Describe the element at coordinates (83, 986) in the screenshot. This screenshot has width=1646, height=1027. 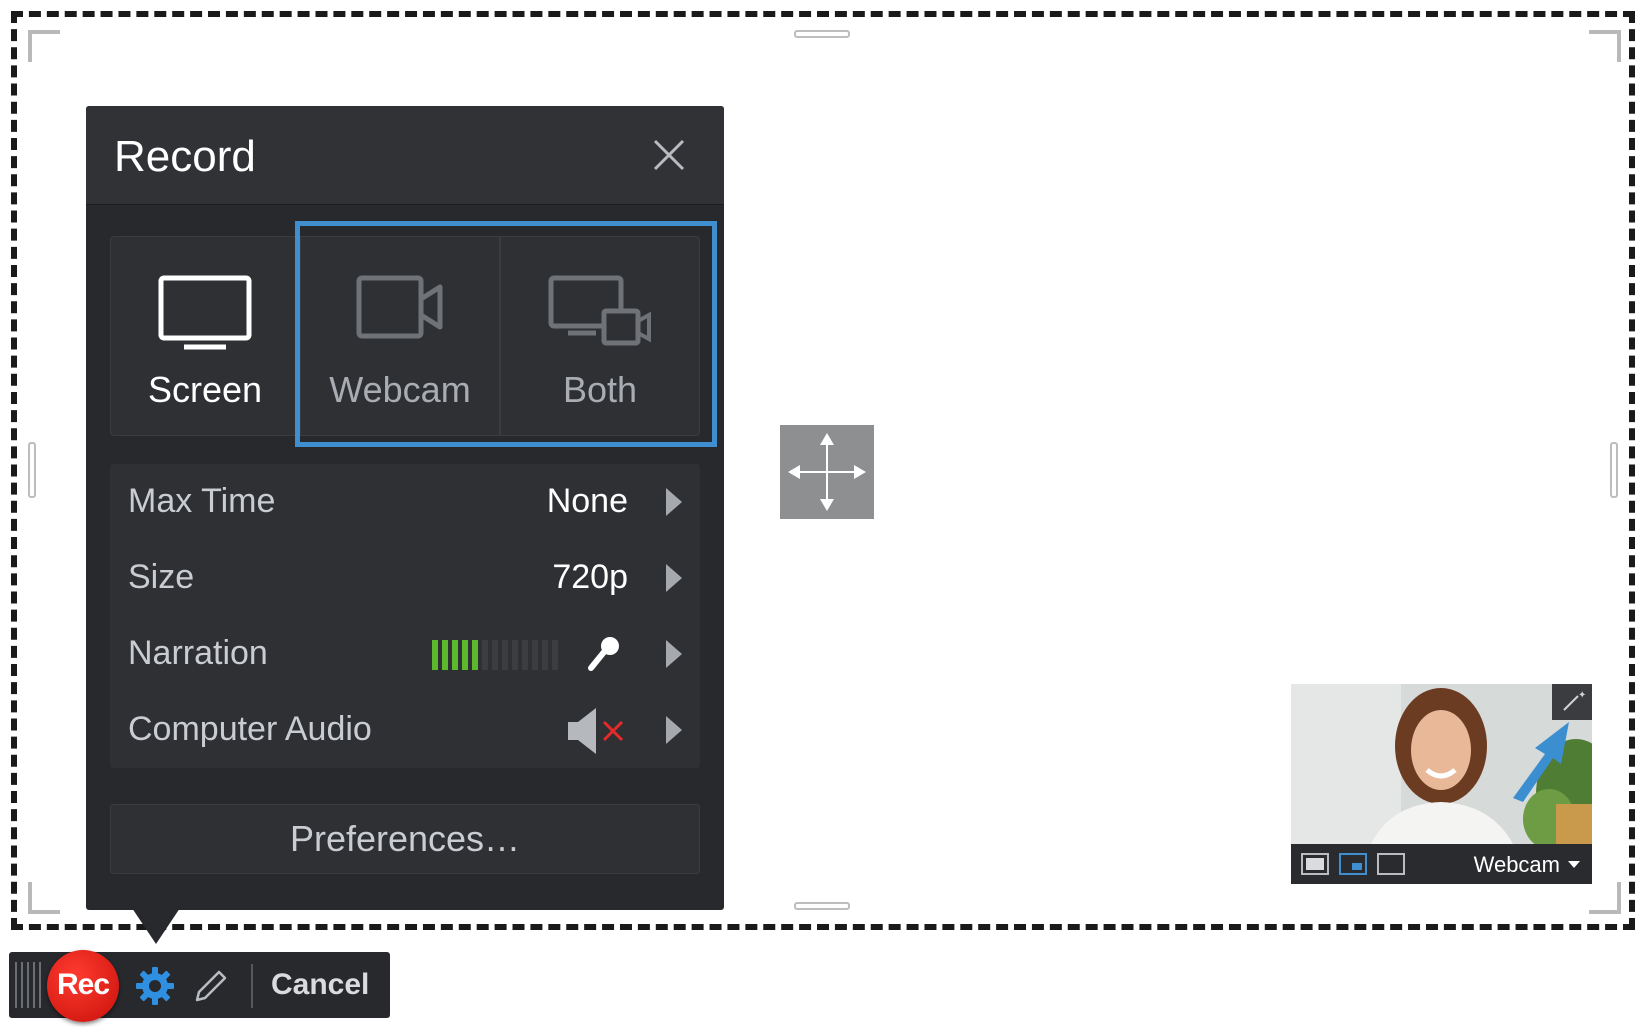
I see `record-button: Rec` at that location.